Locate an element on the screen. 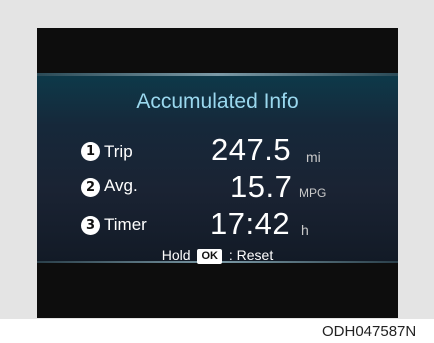 This screenshot has width=434, height=343. trip-unit: mi is located at coordinates (313, 157).